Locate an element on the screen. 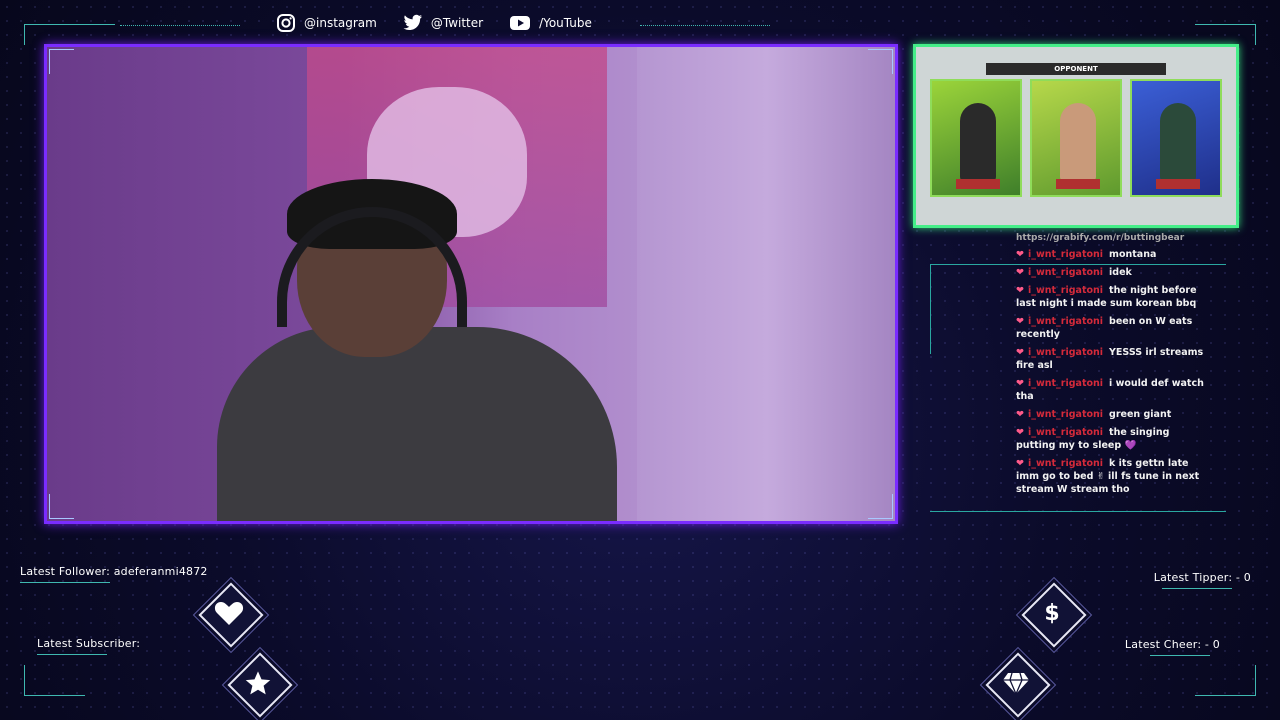  webcam-corner-tl is located at coordinates (61, 61).